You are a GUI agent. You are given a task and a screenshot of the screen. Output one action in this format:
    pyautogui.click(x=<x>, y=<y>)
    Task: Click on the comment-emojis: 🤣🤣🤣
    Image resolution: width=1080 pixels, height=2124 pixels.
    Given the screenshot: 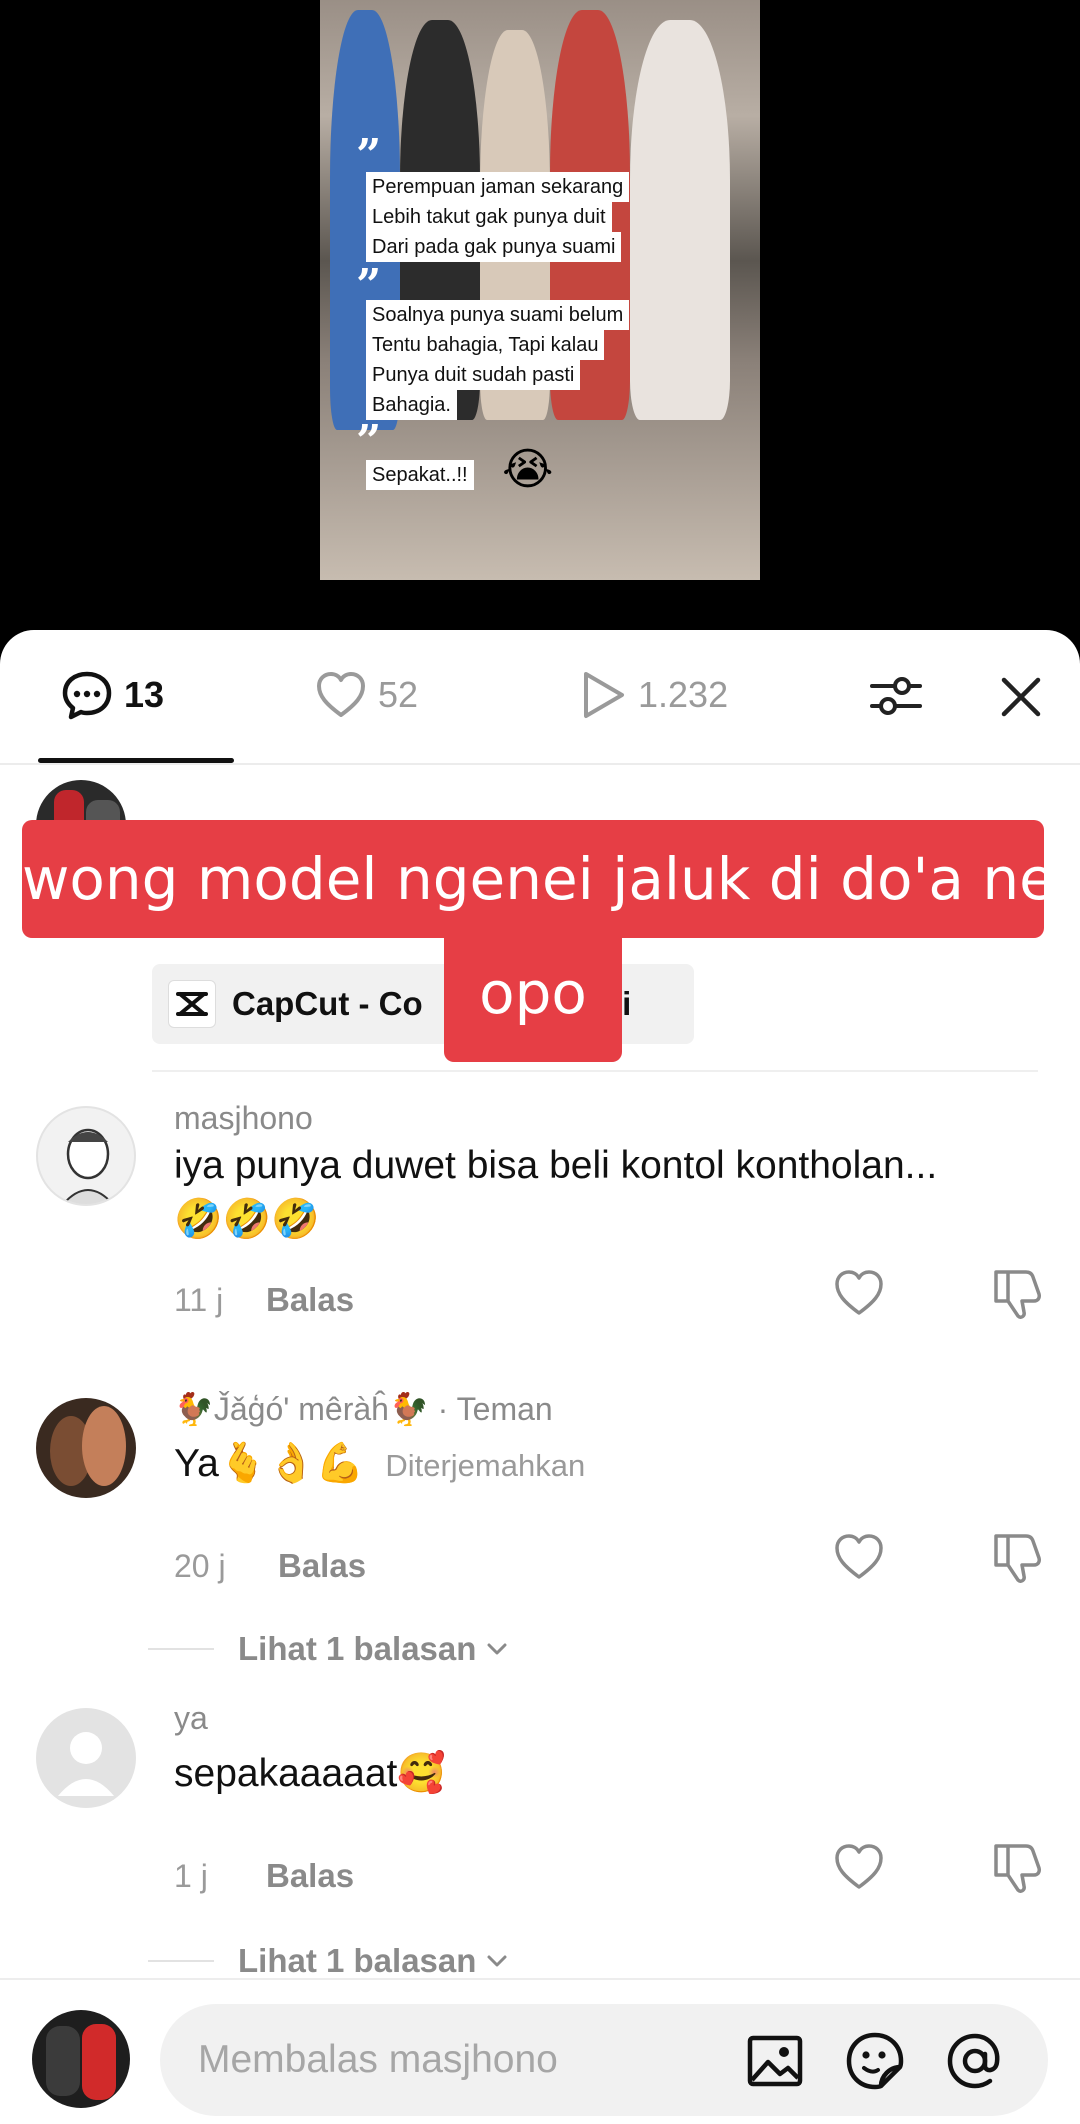 What is the action you would take?
    pyautogui.click(x=247, y=1219)
    